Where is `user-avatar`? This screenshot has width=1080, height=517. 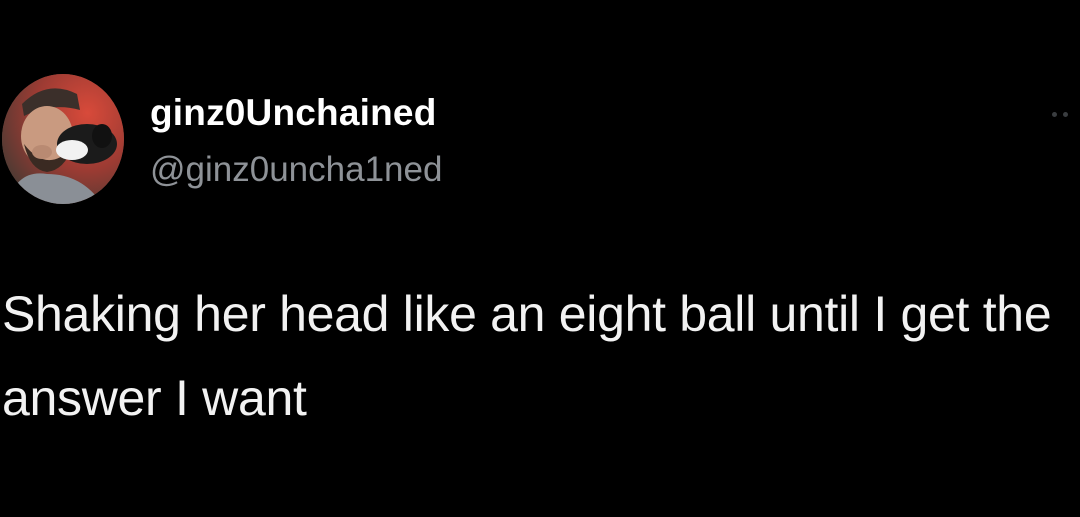
user-avatar is located at coordinates (63, 139).